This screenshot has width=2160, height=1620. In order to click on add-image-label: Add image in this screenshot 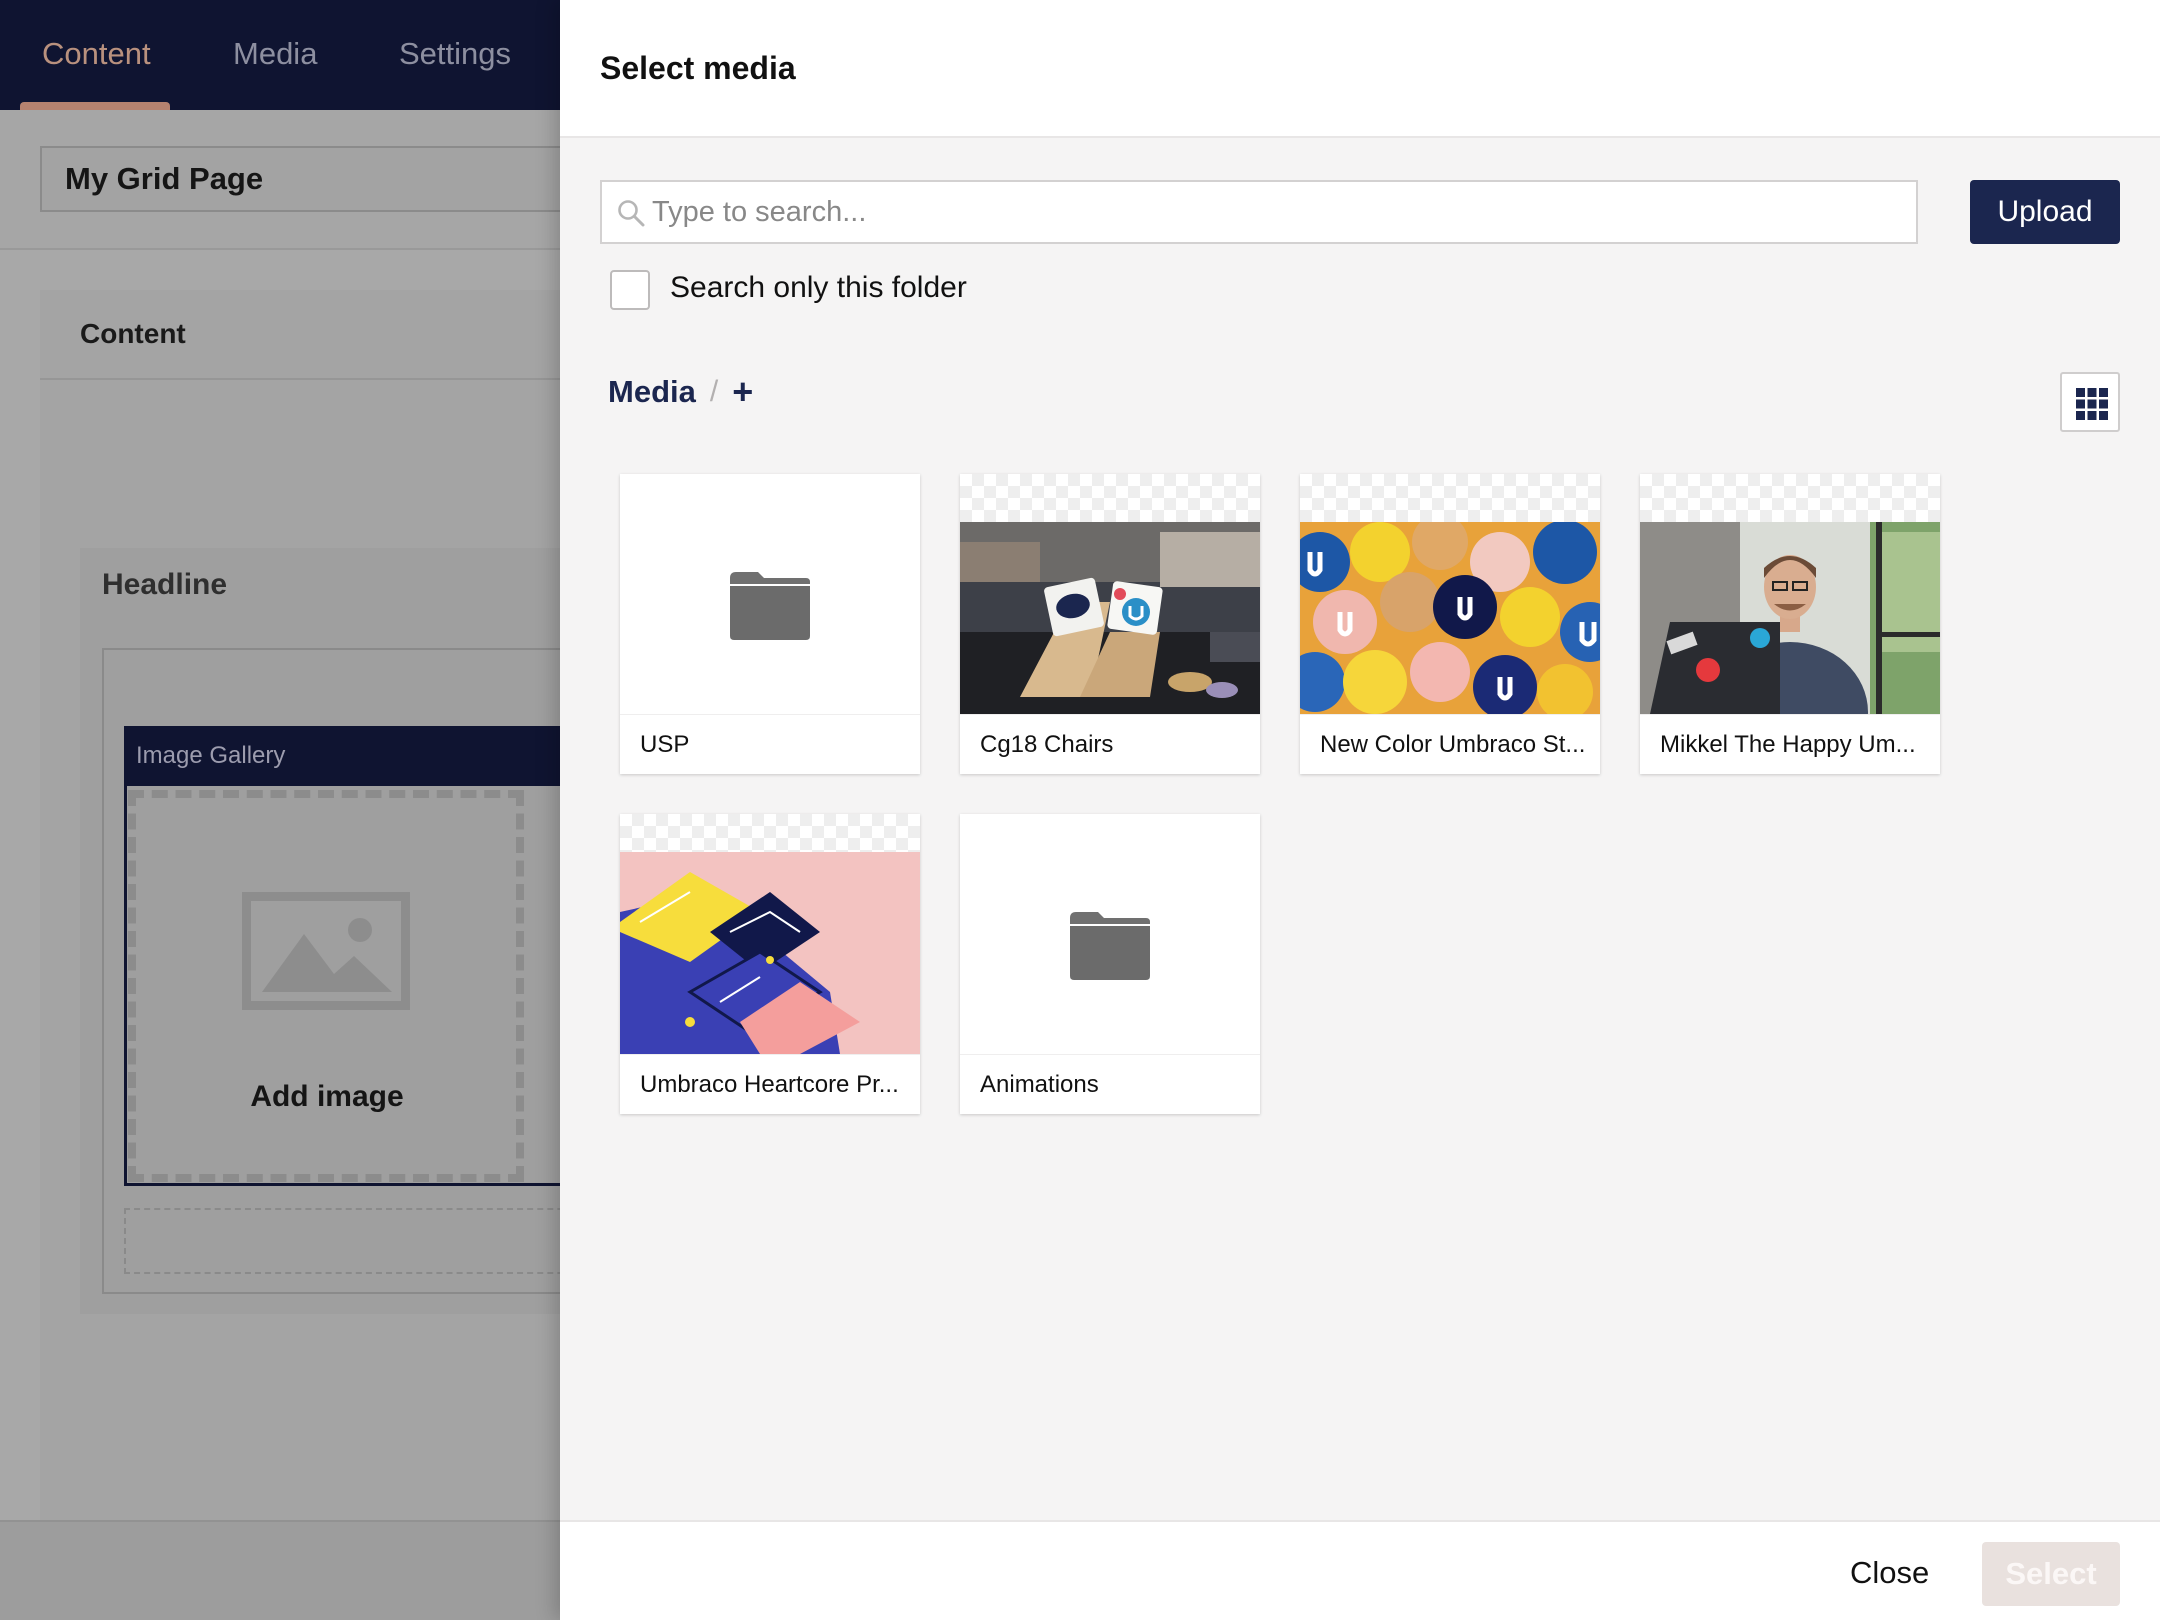, I will do `click(327, 1097)`.